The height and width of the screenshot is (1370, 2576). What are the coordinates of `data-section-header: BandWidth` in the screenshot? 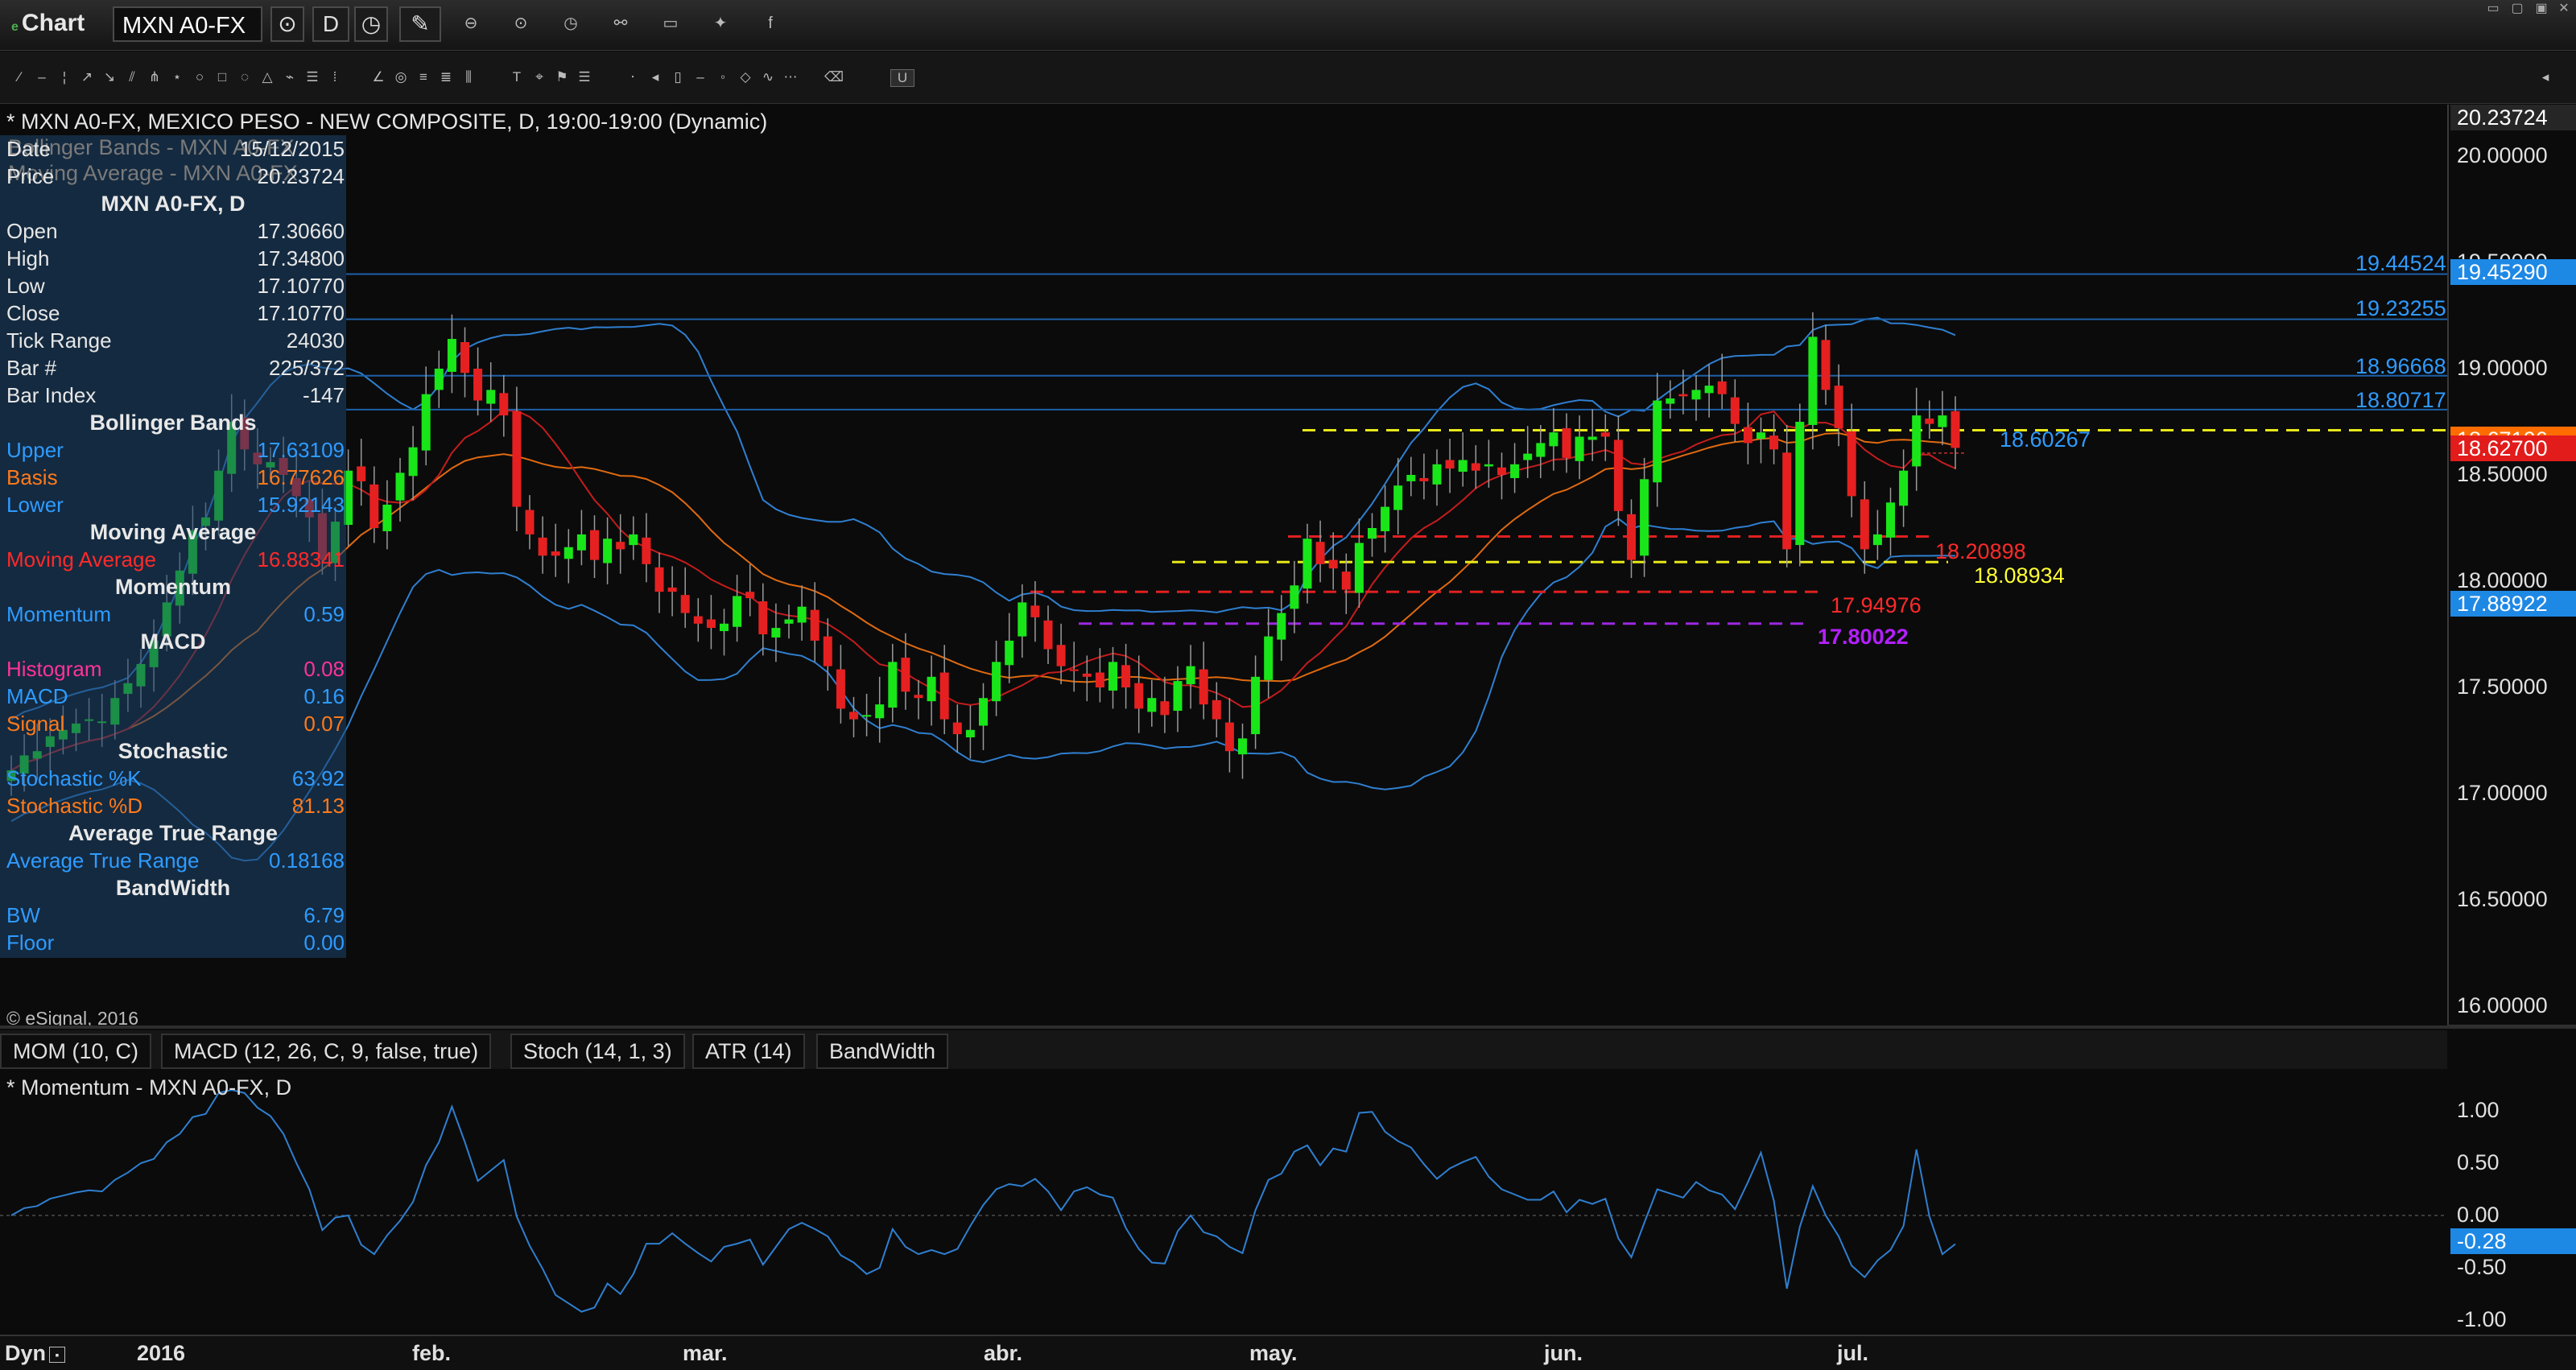 It's located at (173, 888).